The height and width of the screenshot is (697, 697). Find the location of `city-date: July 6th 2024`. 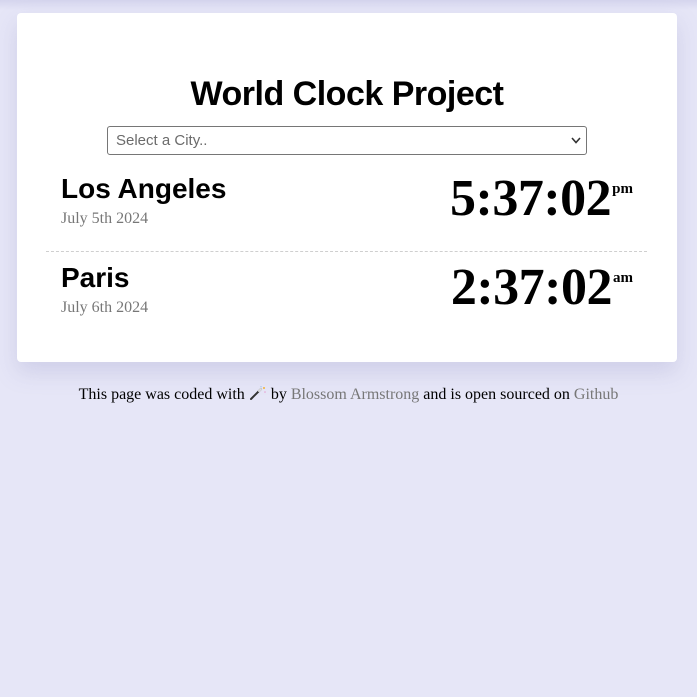

city-date: July 6th 2024 is located at coordinates (105, 307).